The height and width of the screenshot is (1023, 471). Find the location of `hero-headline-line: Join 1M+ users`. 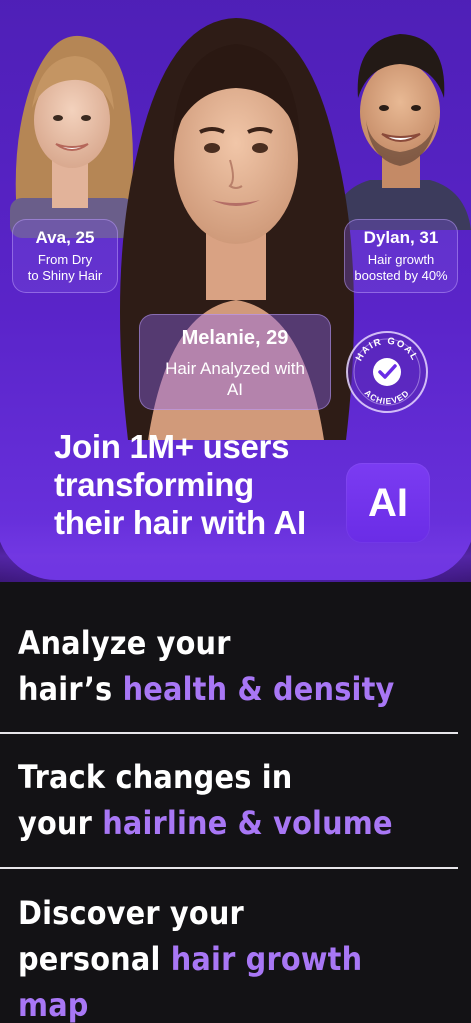

hero-headline-line: Join 1M+ users is located at coordinates (172, 446).